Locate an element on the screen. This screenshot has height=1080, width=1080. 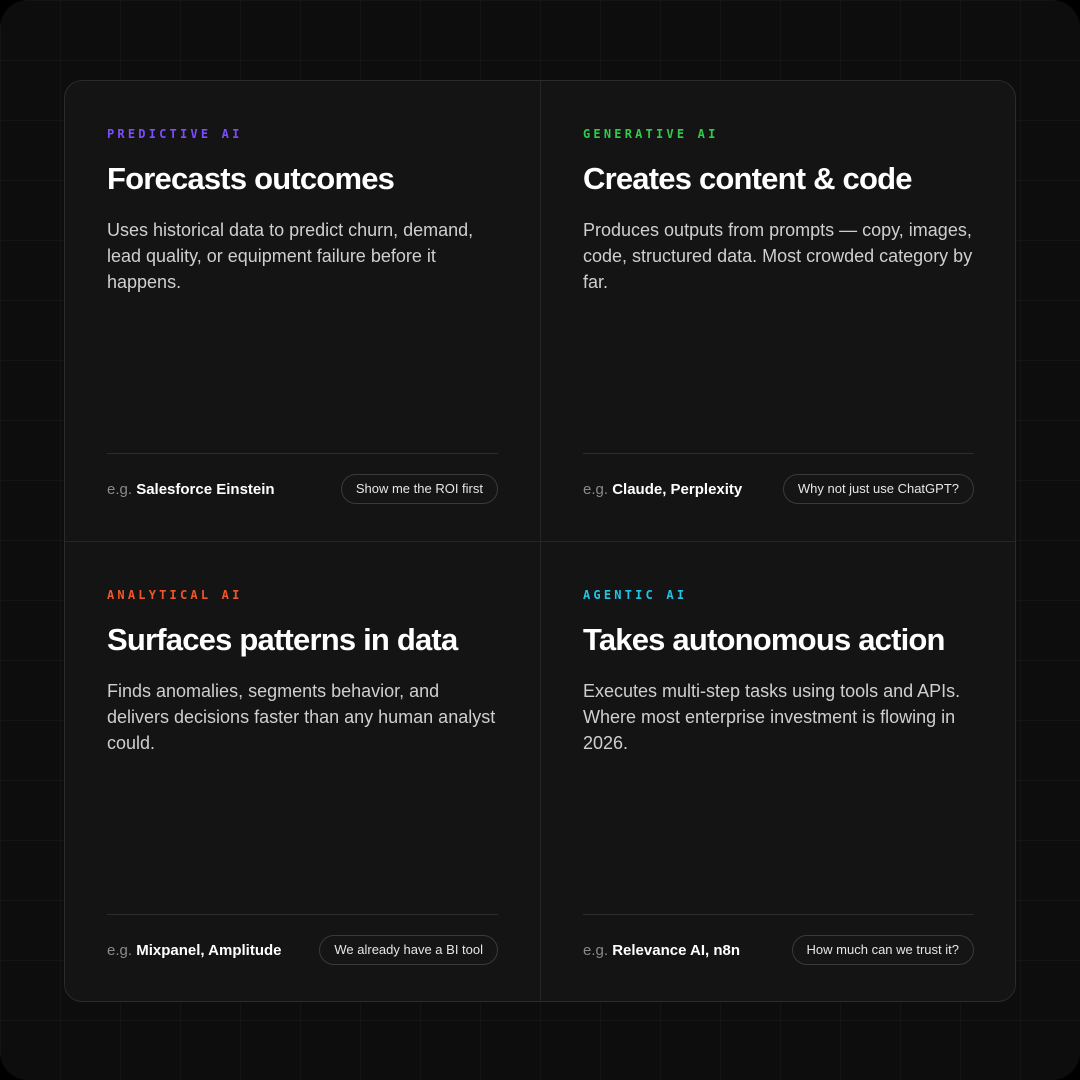
example-names: Claude, Perplexity is located at coordinates (677, 489).